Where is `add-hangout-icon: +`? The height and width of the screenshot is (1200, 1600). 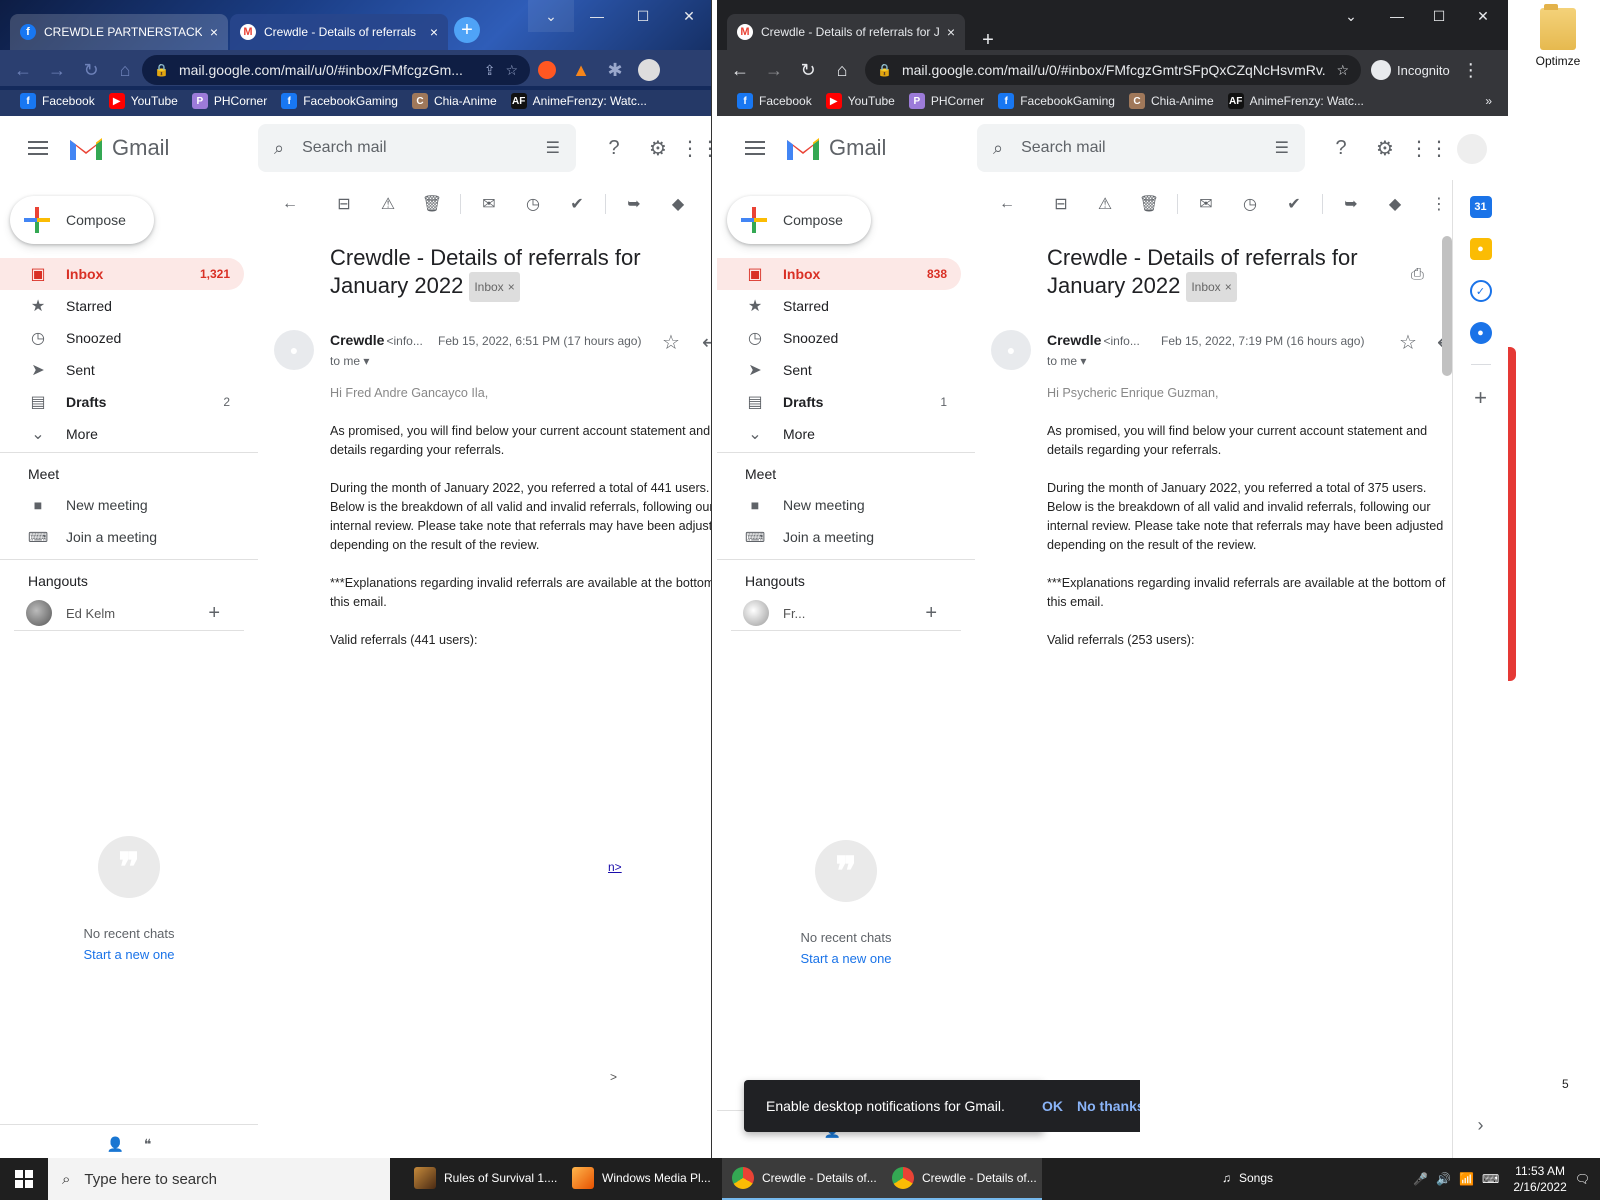
add-hangout-icon: + is located at coordinates (931, 613).